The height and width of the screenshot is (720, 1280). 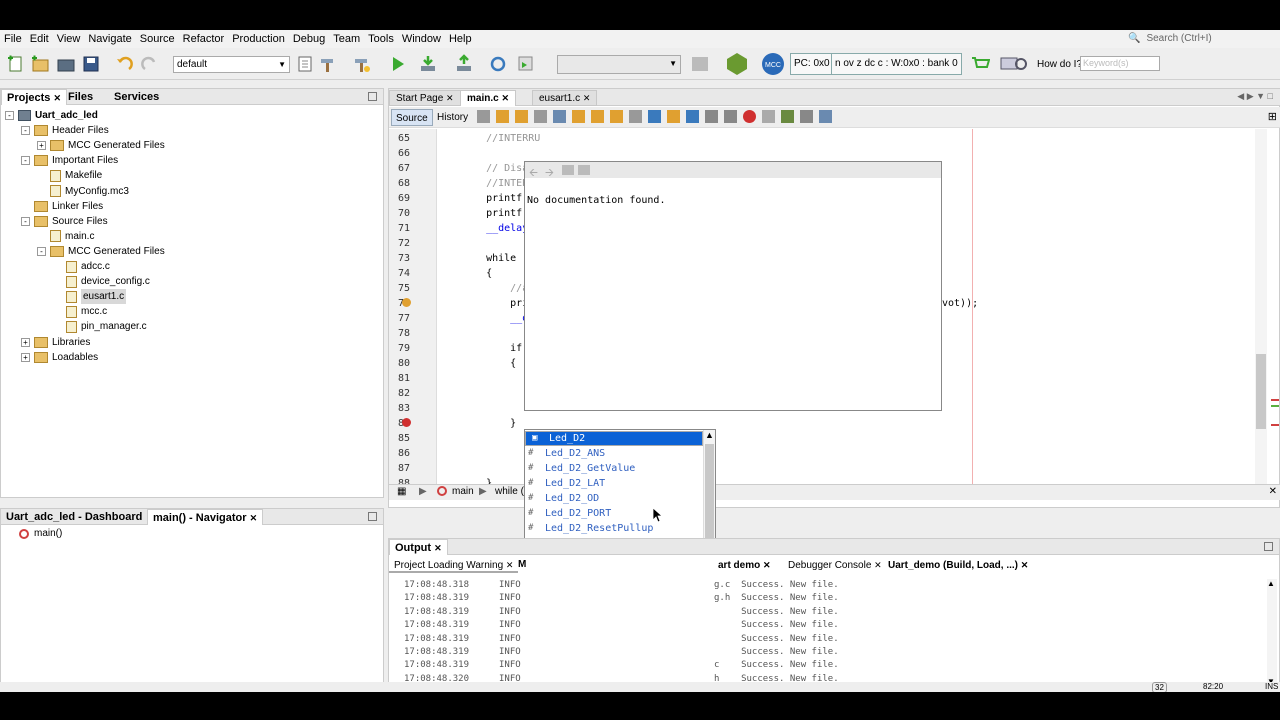 What do you see at coordinates (673, 116) in the screenshot?
I see `next-bookmark-icon` at bounding box center [673, 116].